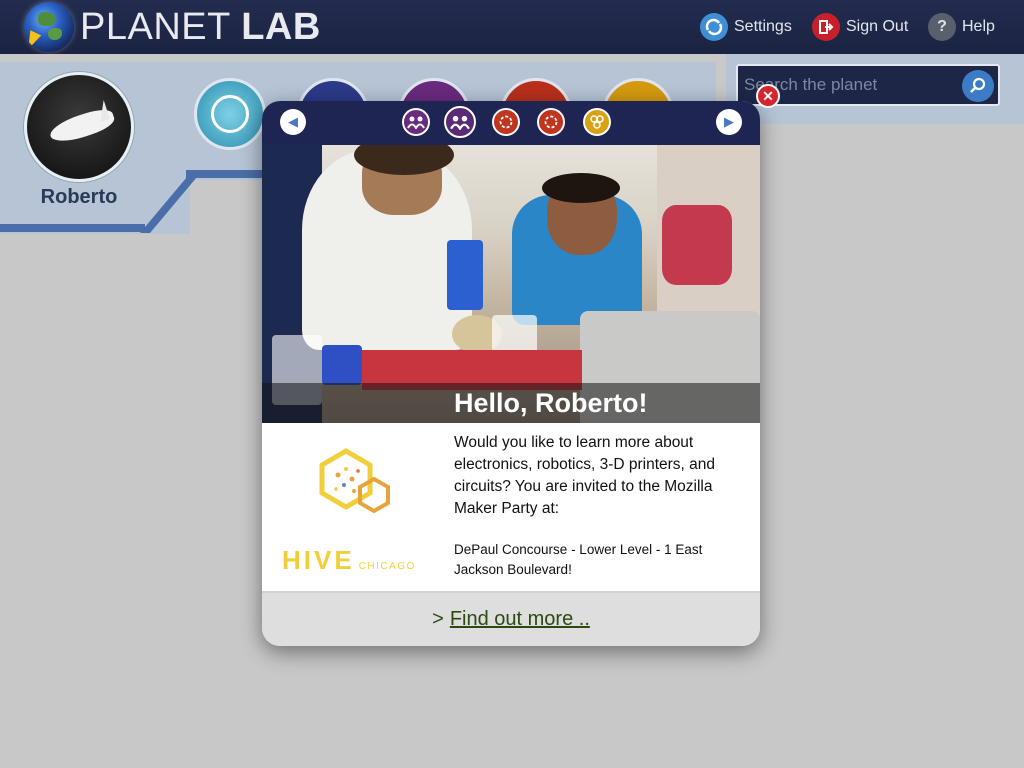 The width and height of the screenshot is (1024, 768). What do you see at coordinates (79, 197) in the screenshot?
I see `username-label: Roberto` at bounding box center [79, 197].